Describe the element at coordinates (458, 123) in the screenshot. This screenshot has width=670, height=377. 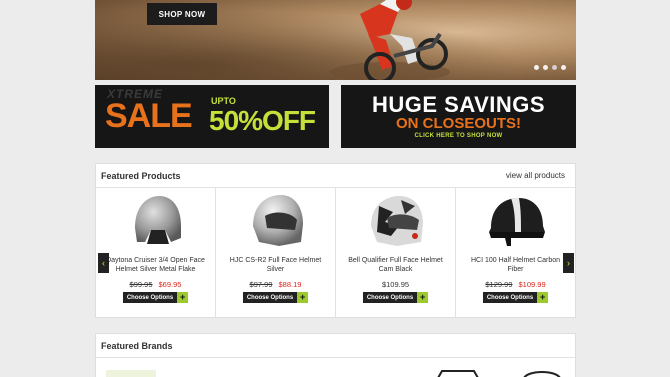
I see `closeouts-subline: ON CLOSEOUTS!` at that location.